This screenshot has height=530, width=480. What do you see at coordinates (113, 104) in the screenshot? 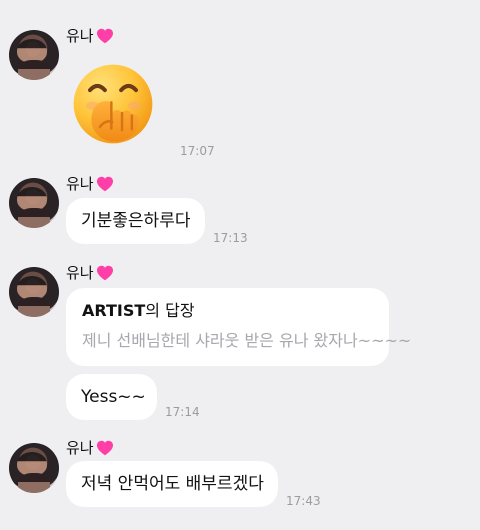
I see `emoji-face-icon` at bounding box center [113, 104].